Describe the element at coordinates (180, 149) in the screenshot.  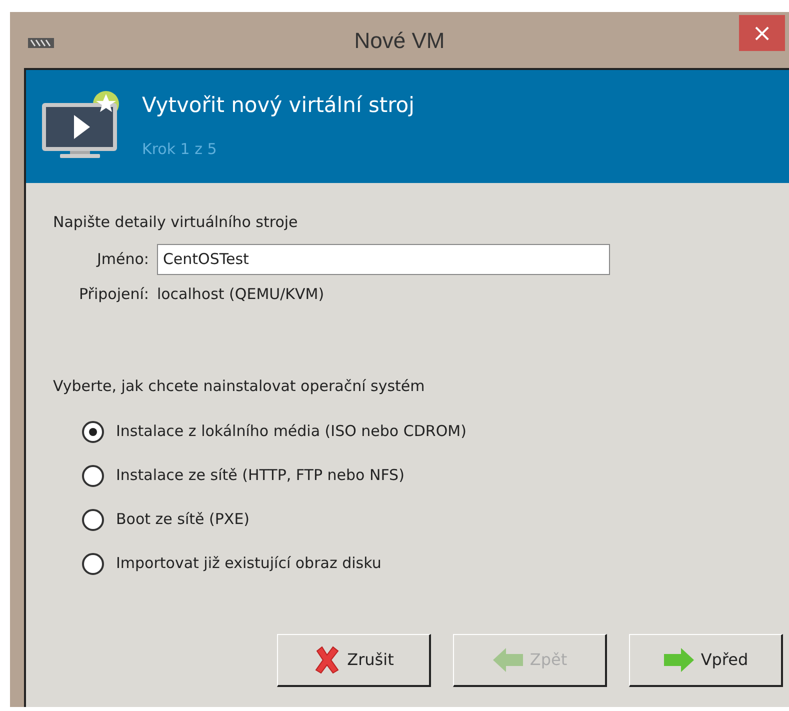
I see `step-indicator: Krok 1 z 5` at that location.